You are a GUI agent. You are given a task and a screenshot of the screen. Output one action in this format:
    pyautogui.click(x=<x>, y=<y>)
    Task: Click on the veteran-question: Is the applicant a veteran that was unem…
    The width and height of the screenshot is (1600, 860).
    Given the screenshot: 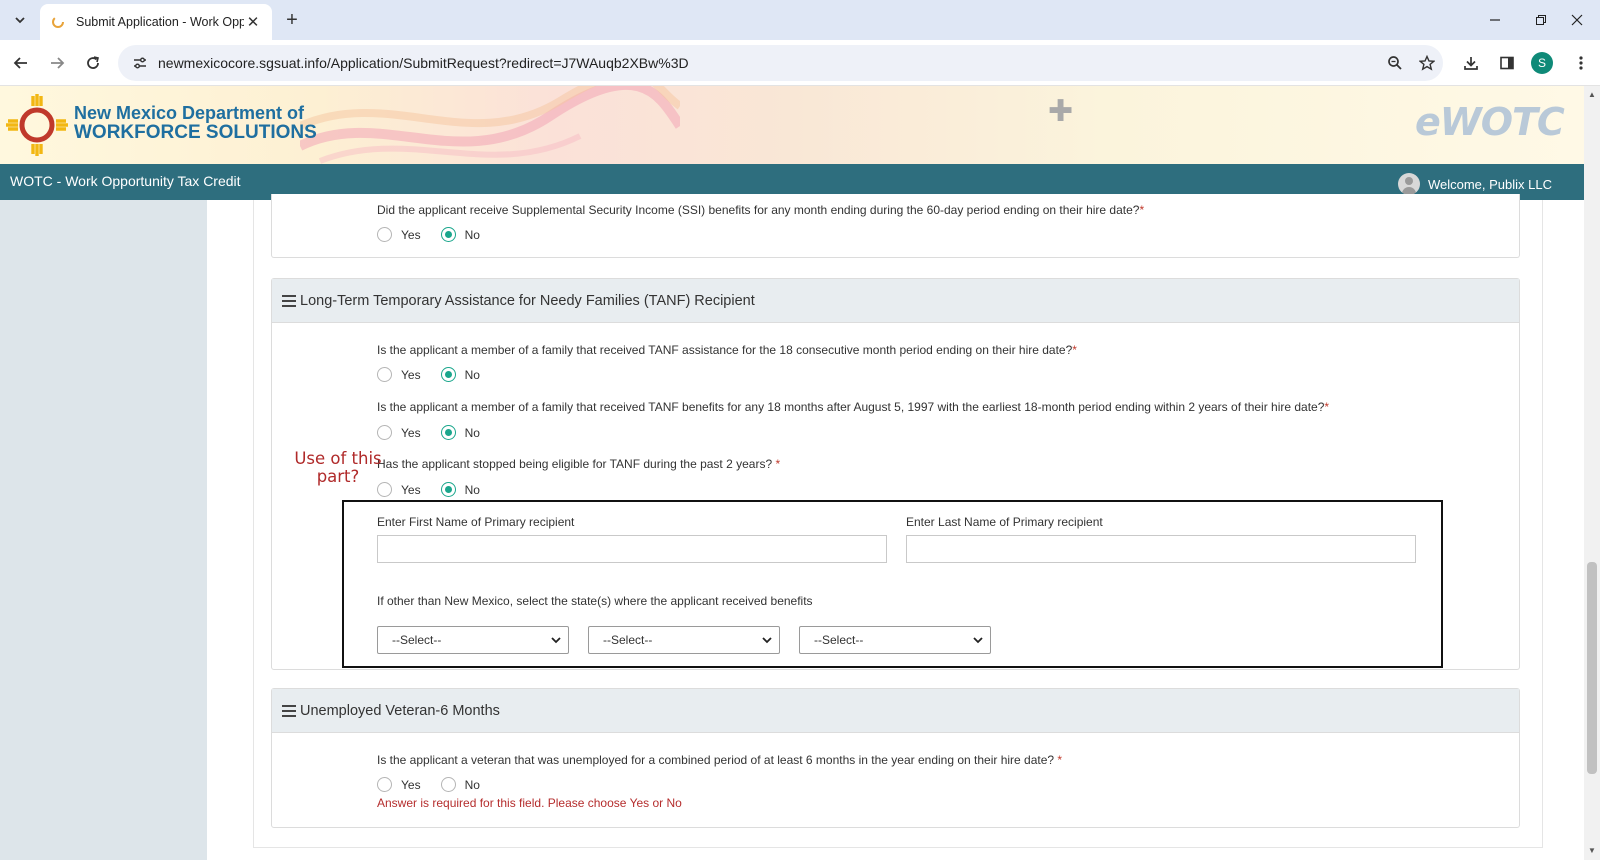 What is the action you would take?
    pyautogui.click(x=720, y=760)
    